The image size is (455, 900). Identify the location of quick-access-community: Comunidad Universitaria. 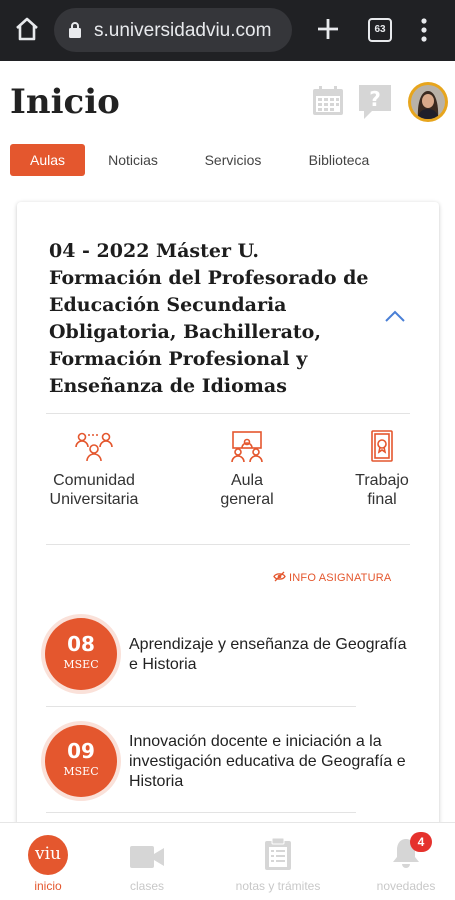
(94, 469).